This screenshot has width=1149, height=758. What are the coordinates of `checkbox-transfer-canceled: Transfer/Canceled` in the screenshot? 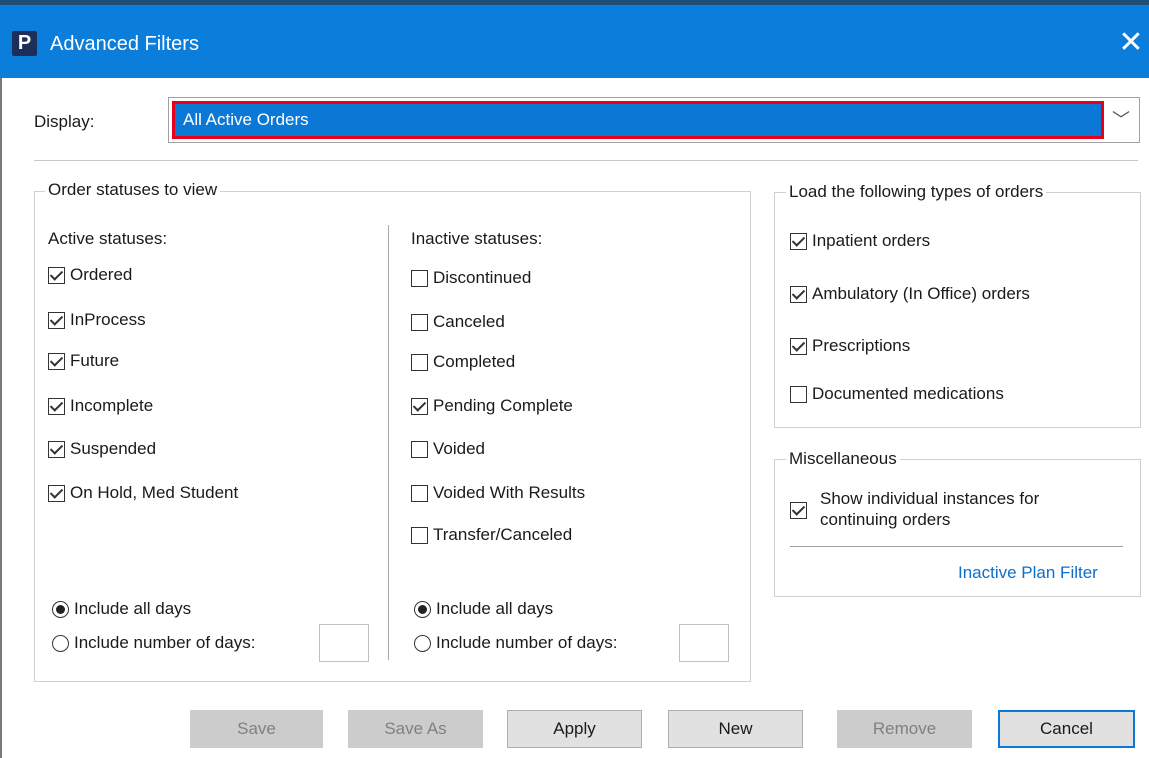 It's located at (491, 535).